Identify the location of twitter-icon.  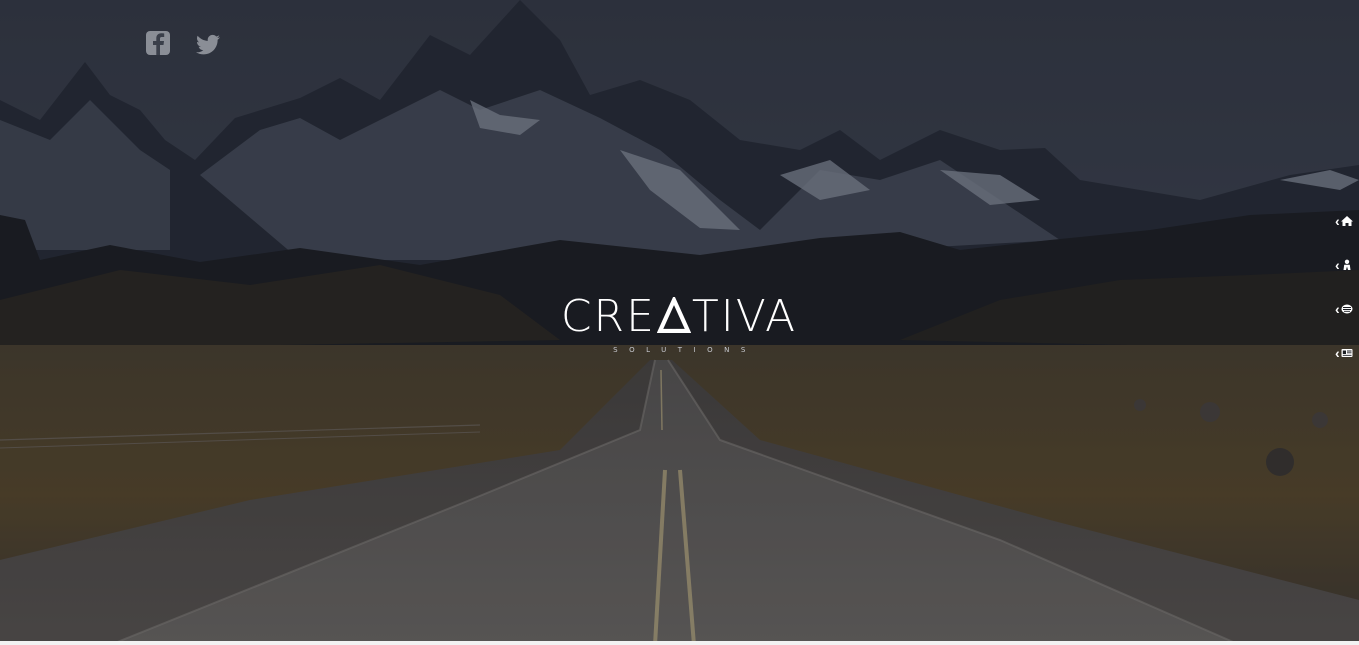
(208, 44).